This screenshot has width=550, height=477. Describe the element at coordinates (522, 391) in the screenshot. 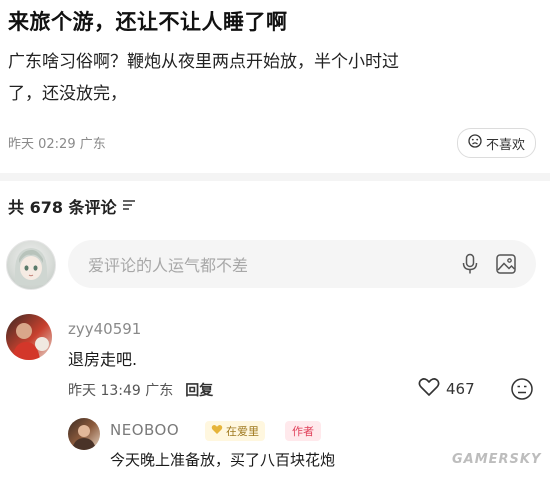

I see `dislike-comment-icon` at that location.